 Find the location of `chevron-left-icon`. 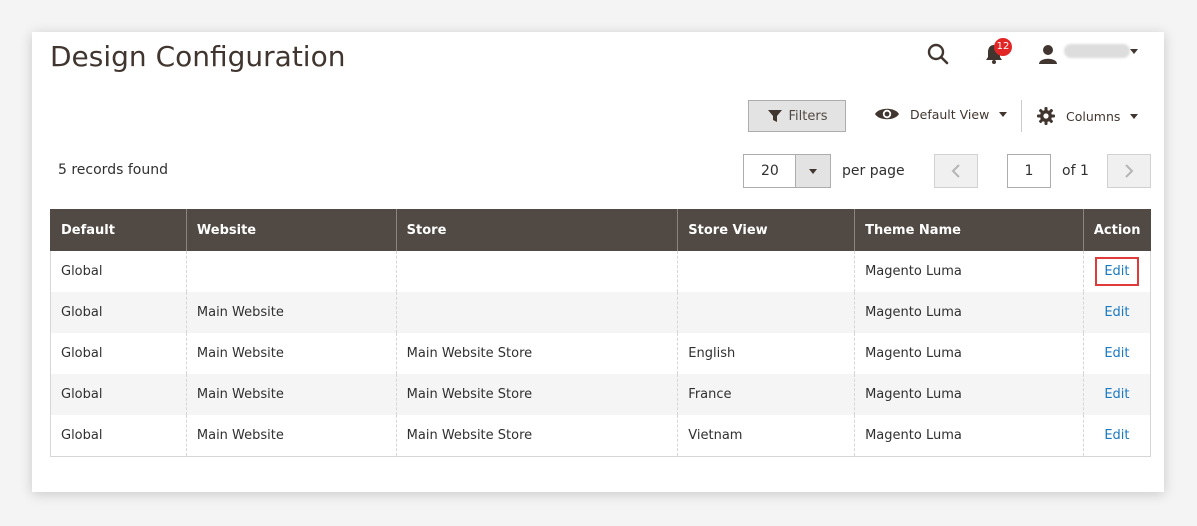

chevron-left-icon is located at coordinates (955, 171).